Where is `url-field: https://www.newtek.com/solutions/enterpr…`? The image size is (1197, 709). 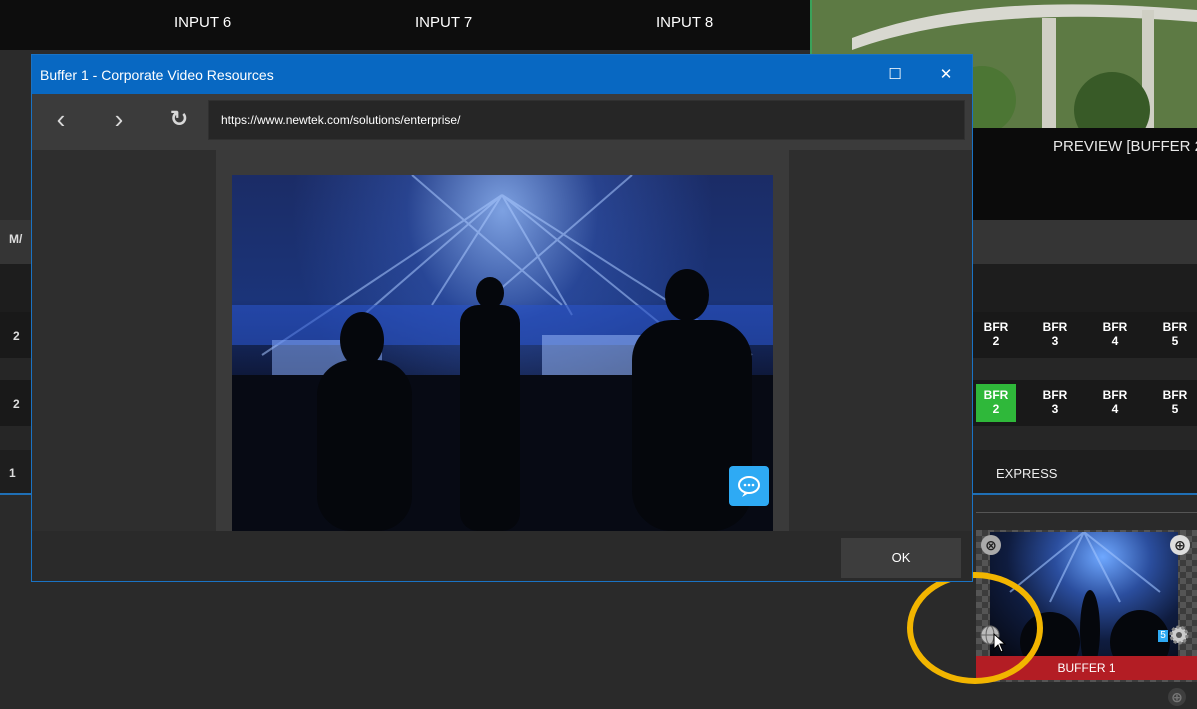 url-field: https://www.newtek.com/solutions/enterpr… is located at coordinates (586, 120).